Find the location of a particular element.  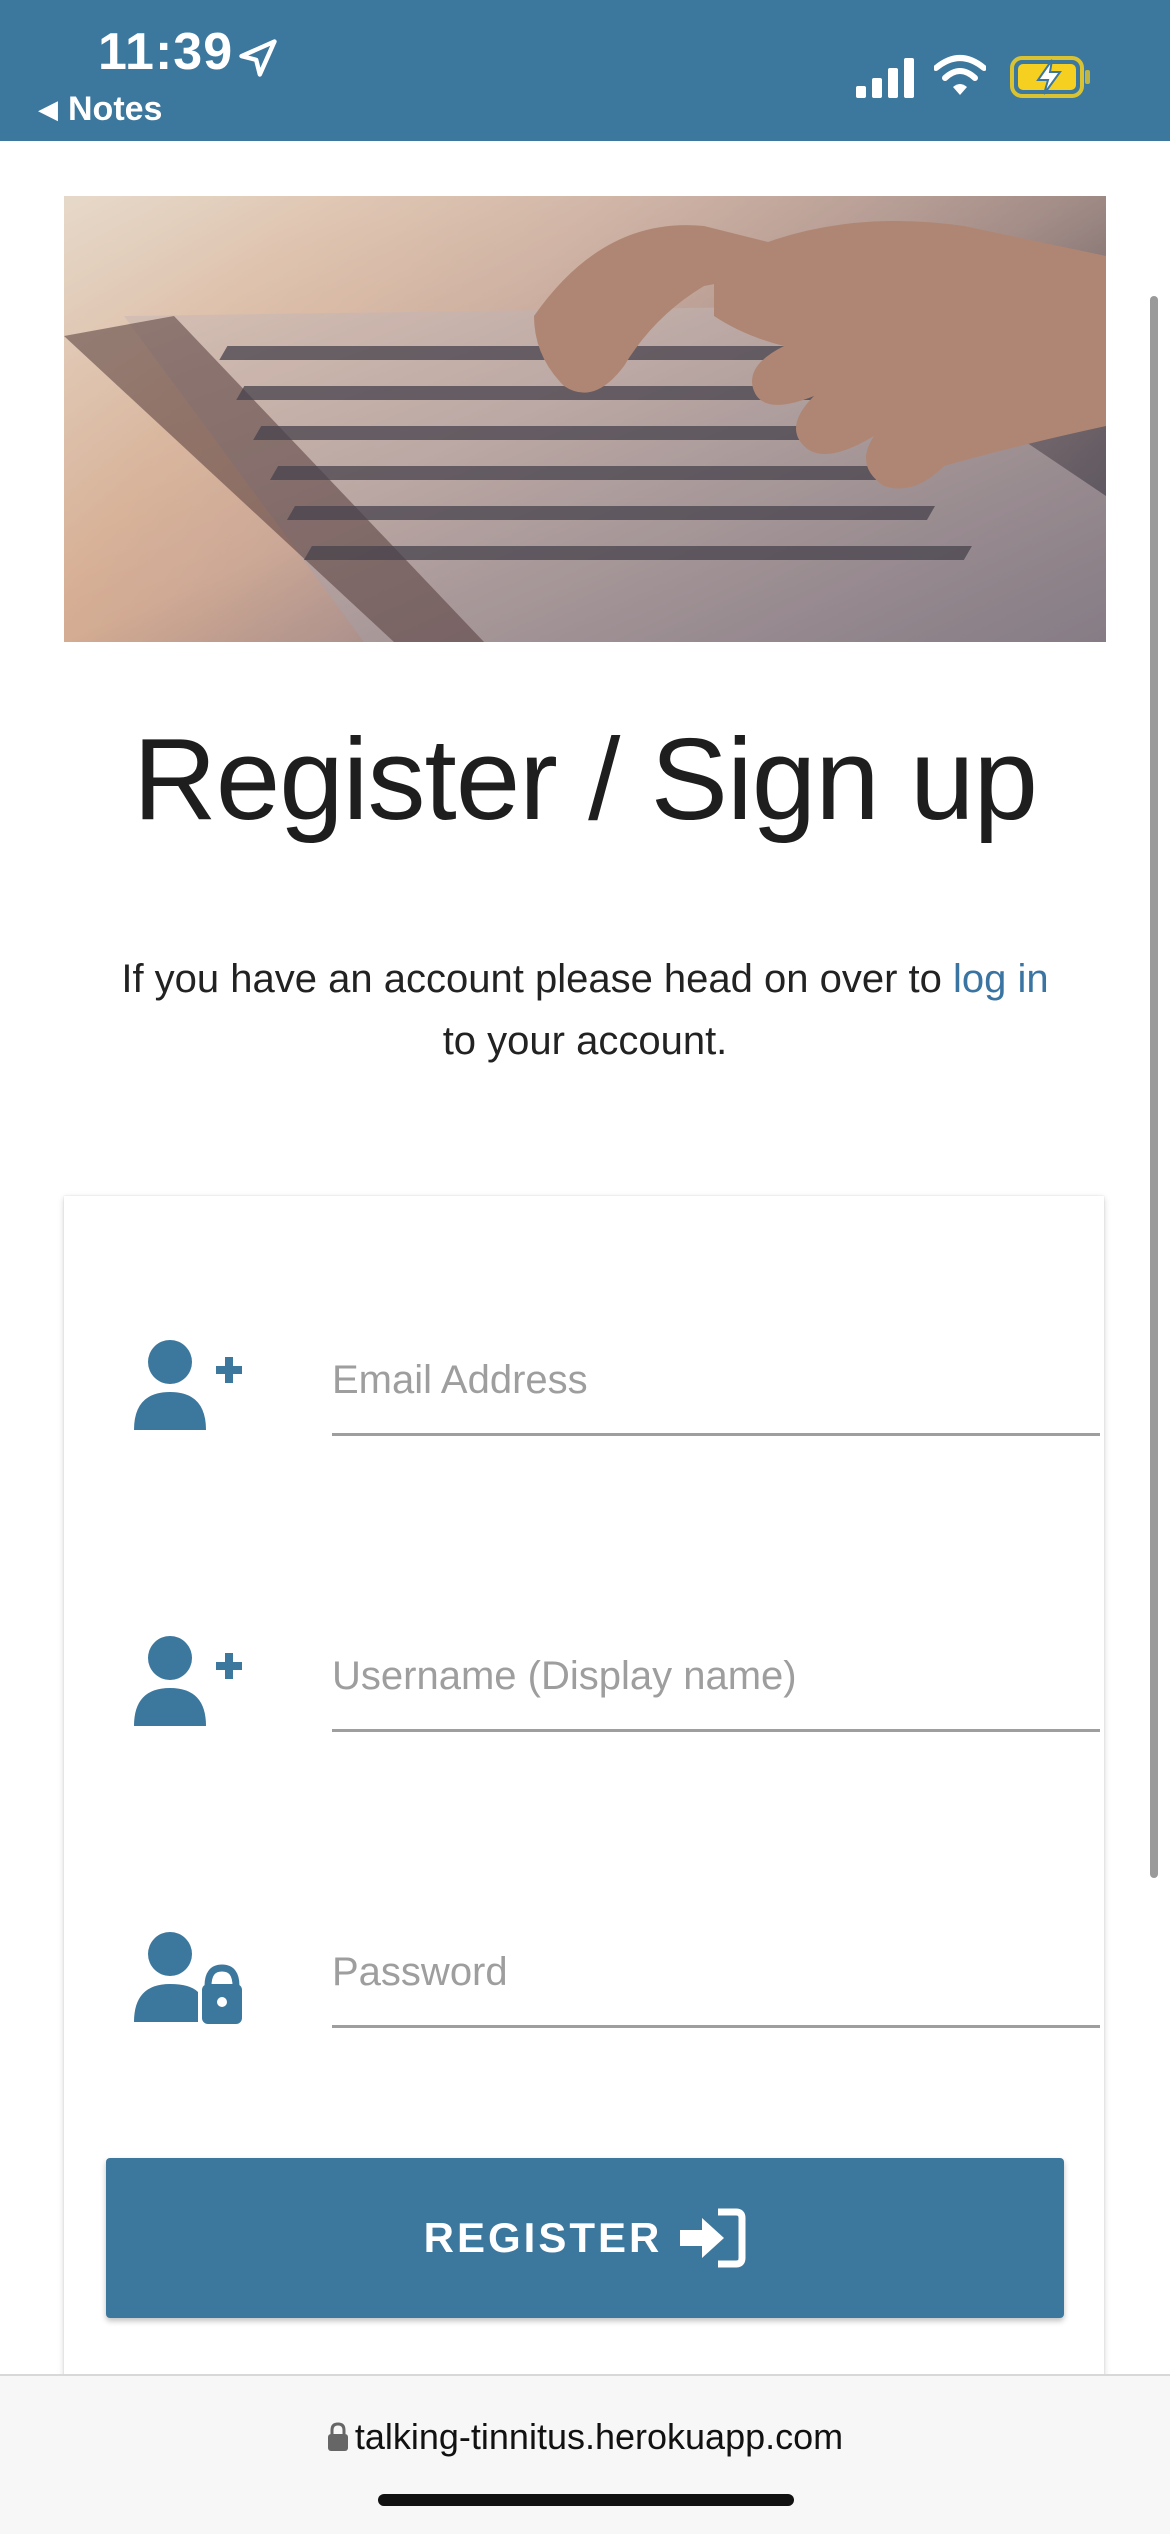

wifi-icon is located at coordinates (960, 75).